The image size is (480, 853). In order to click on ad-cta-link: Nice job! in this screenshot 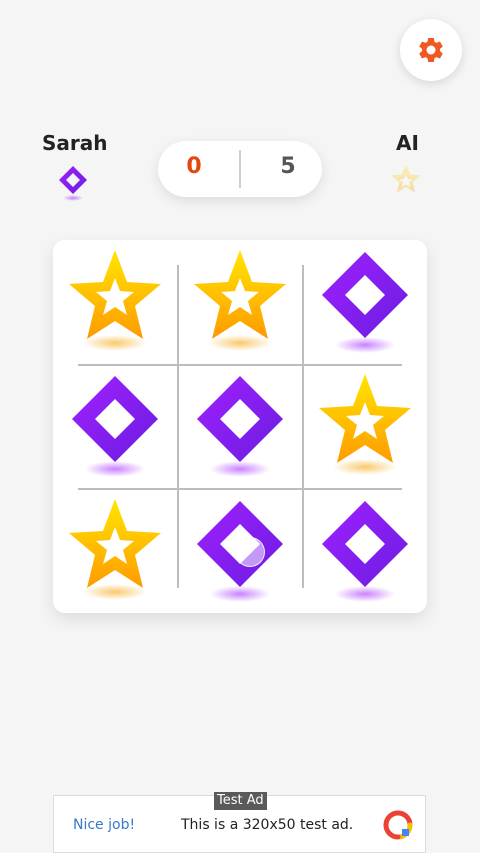, I will do `click(104, 825)`.